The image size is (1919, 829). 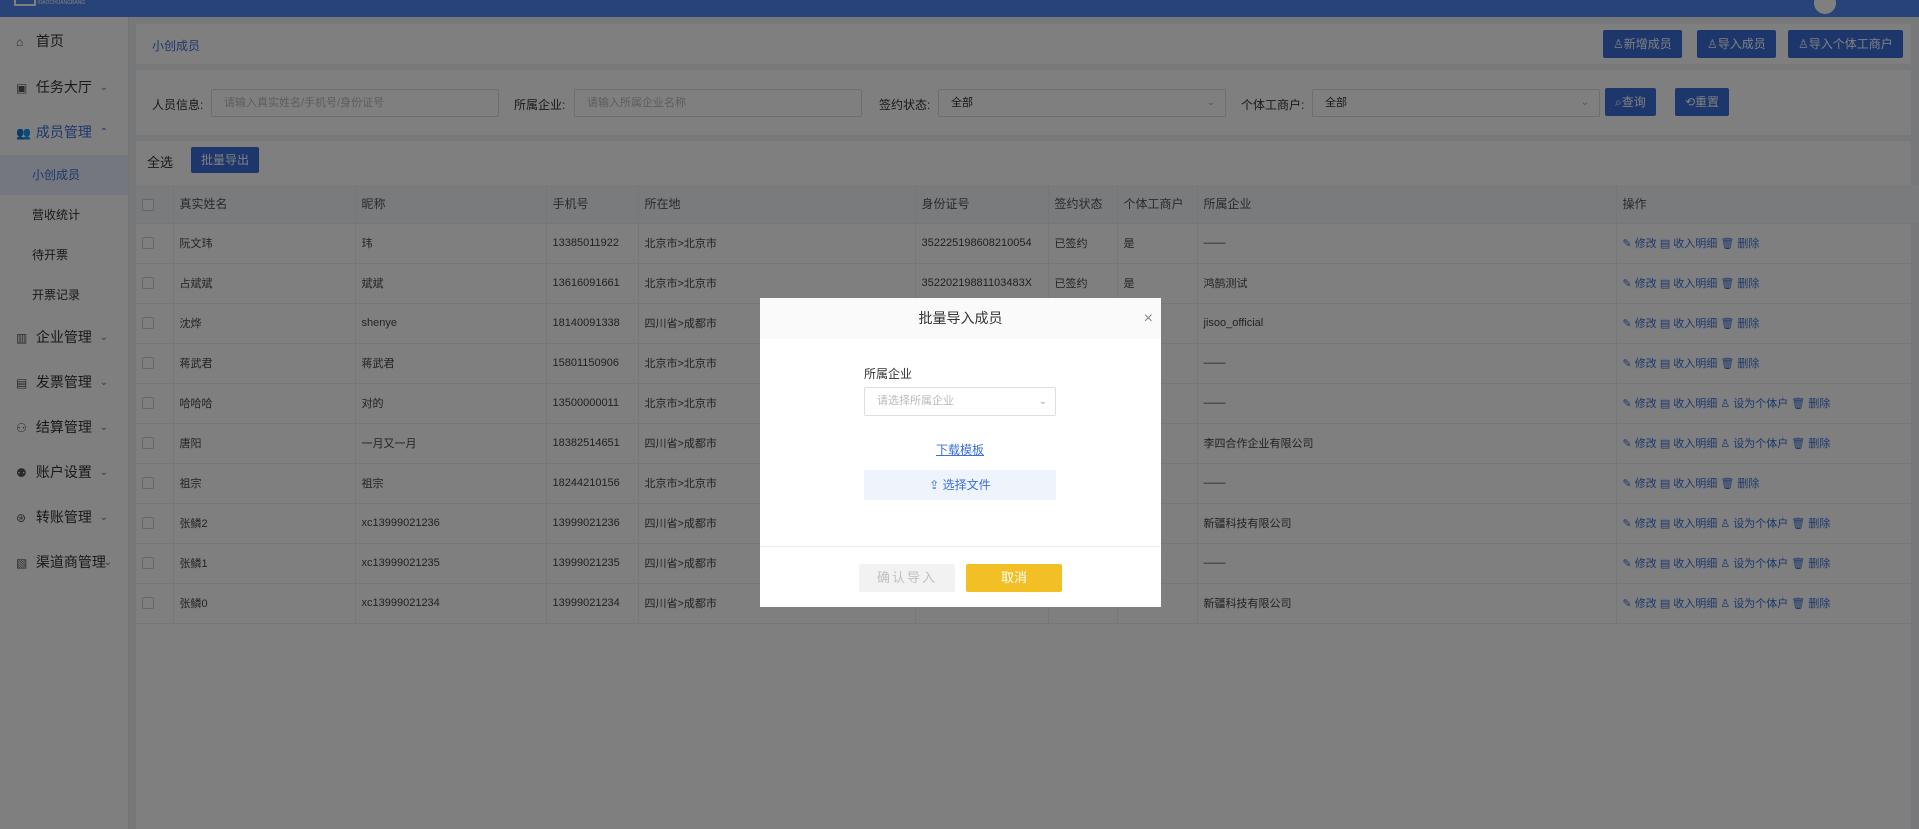 What do you see at coordinates (1014, 578) in the screenshot?
I see `cancel-button: 取消` at bounding box center [1014, 578].